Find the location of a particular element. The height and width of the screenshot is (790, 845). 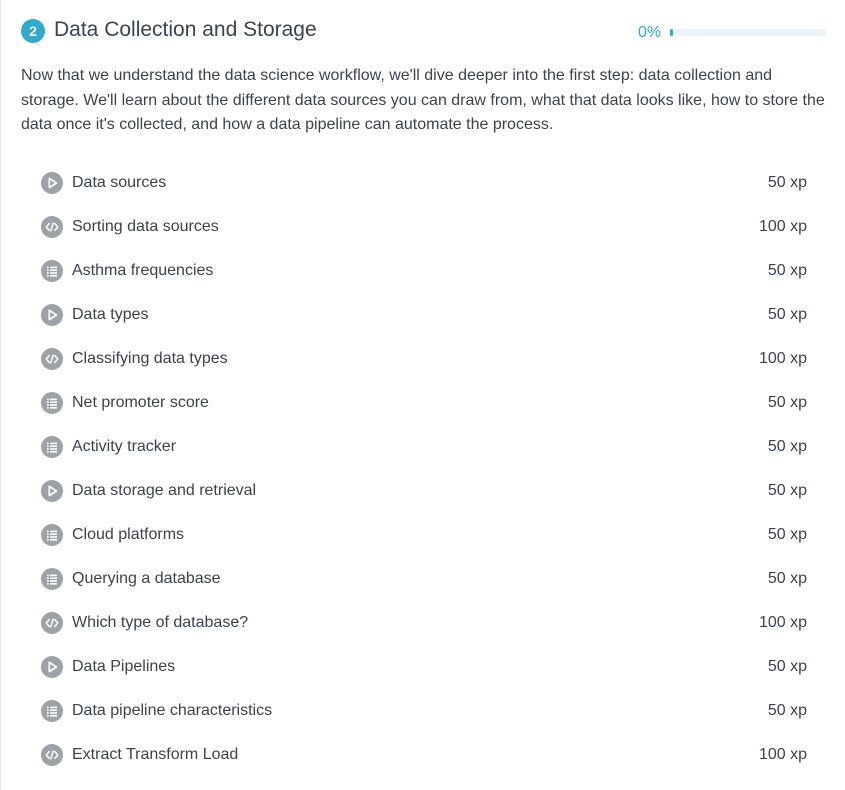

exercise-item: Cloud platforms 50 xp is located at coordinates (426, 535).